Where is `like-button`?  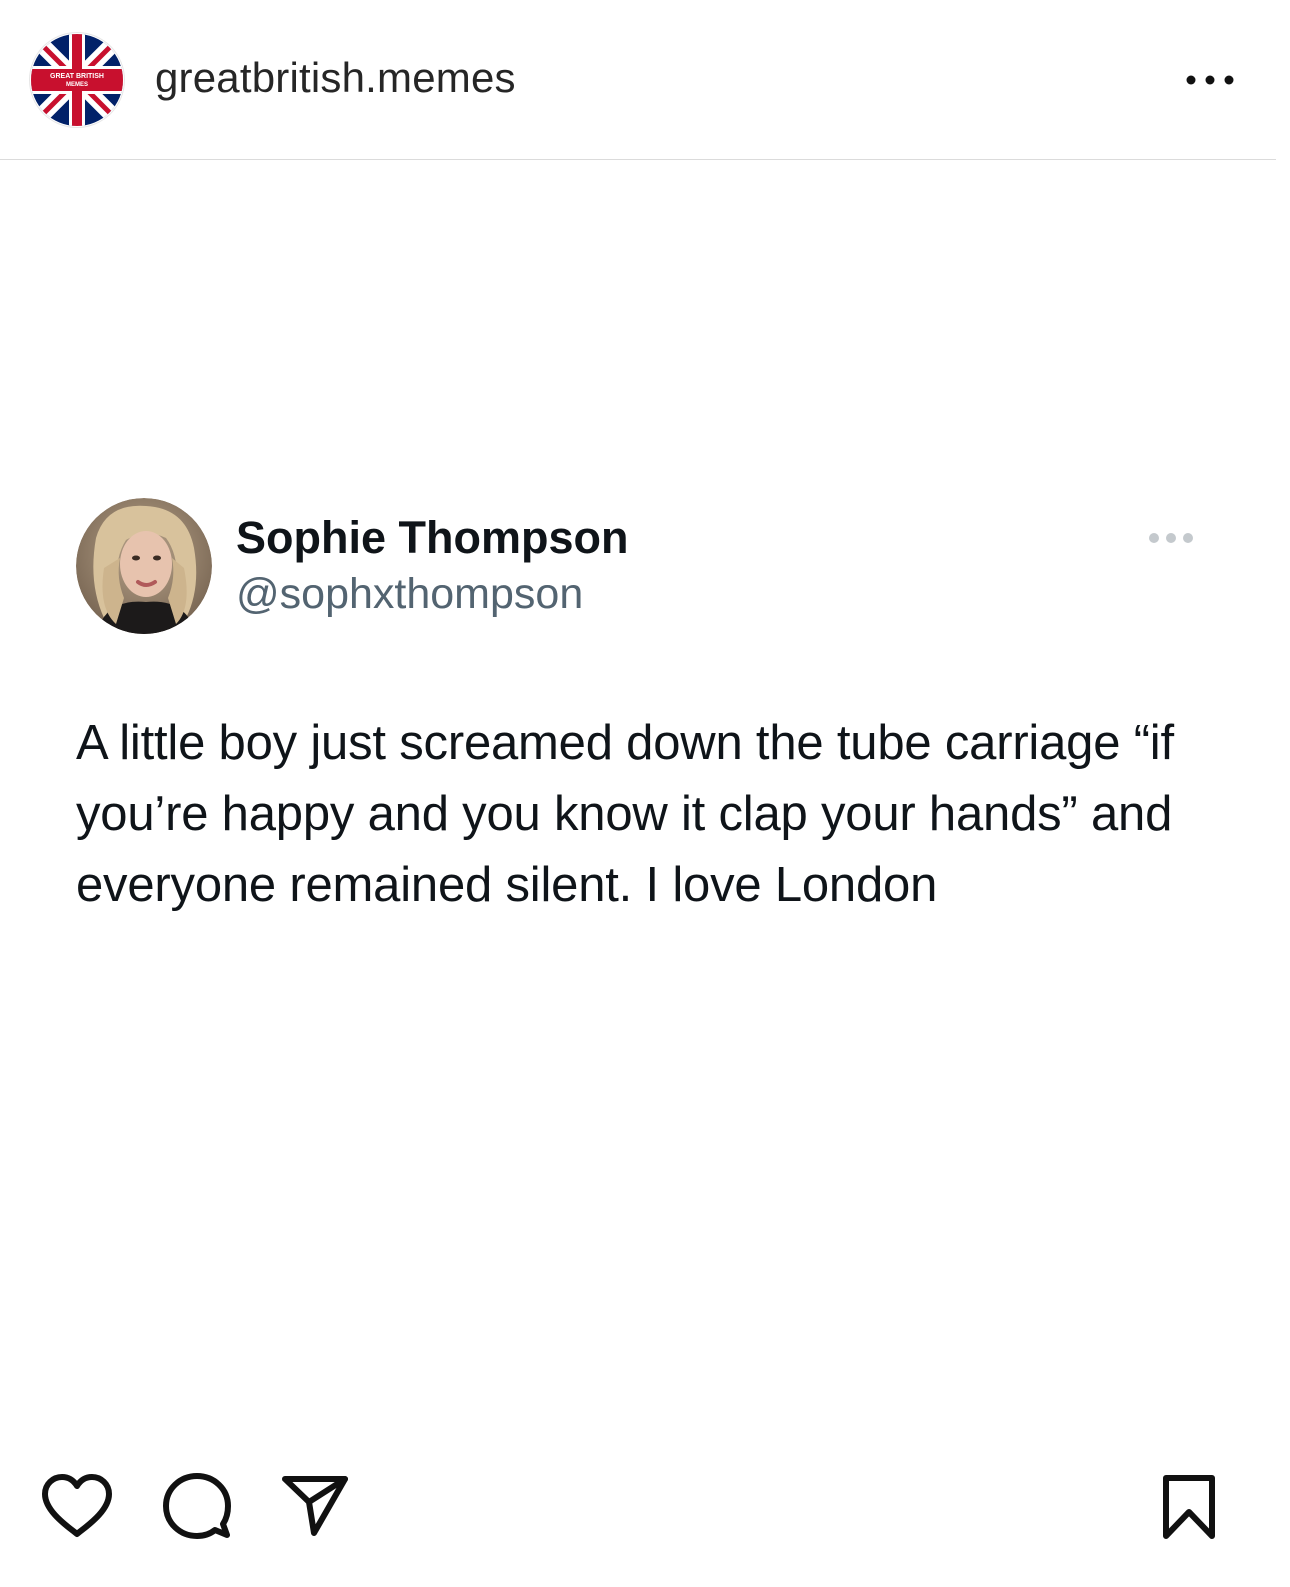
like-button is located at coordinates (77, 1506).